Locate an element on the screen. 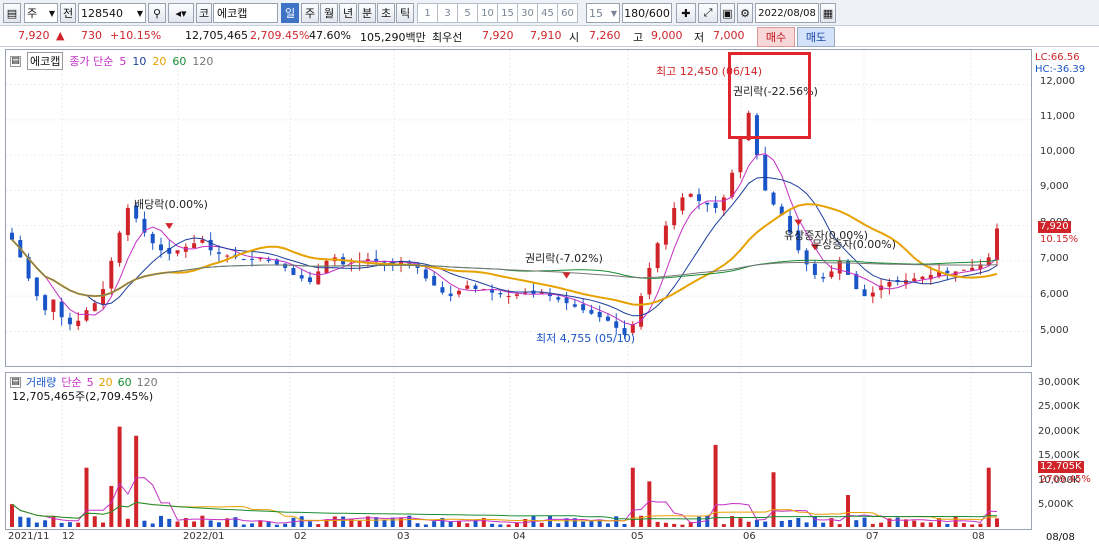 The height and width of the screenshot is (545, 1099). ma-period: 10 is located at coordinates (139, 61).